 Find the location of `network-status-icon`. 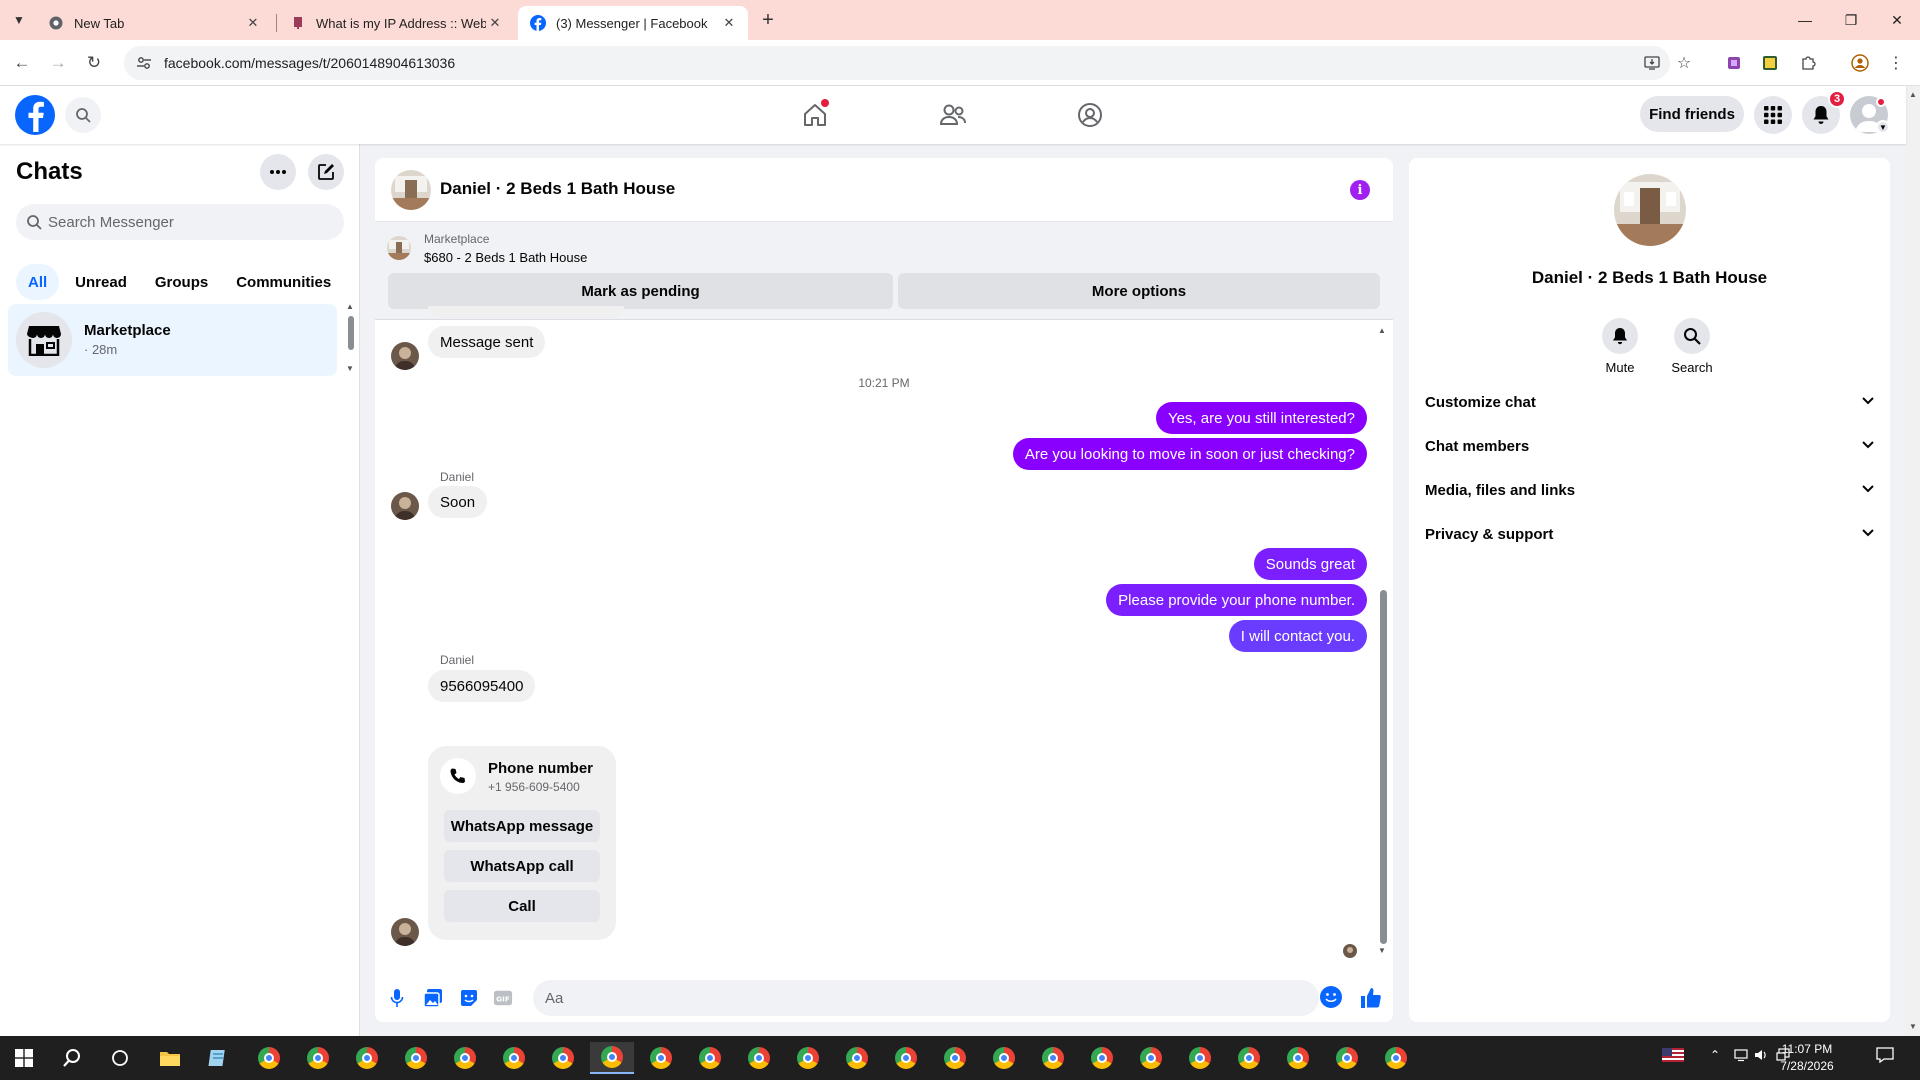

network-status-icon is located at coordinates (1741, 1056).